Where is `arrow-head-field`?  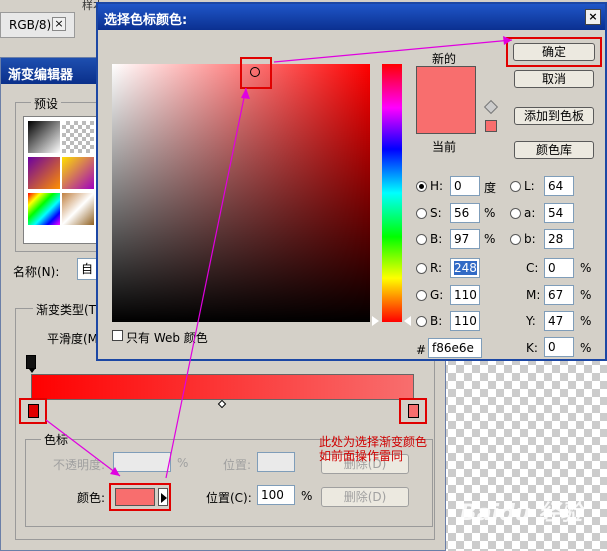 arrow-head-field is located at coordinates (245, 93).